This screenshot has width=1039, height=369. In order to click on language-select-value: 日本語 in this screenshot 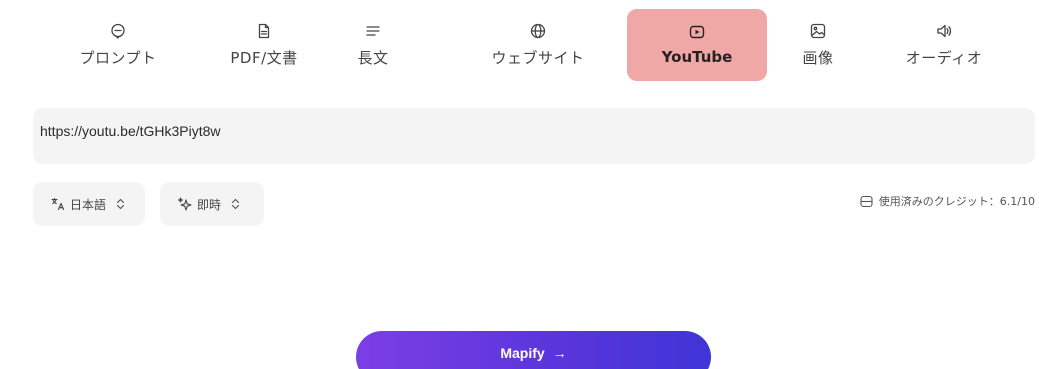, I will do `click(88, 204)`.